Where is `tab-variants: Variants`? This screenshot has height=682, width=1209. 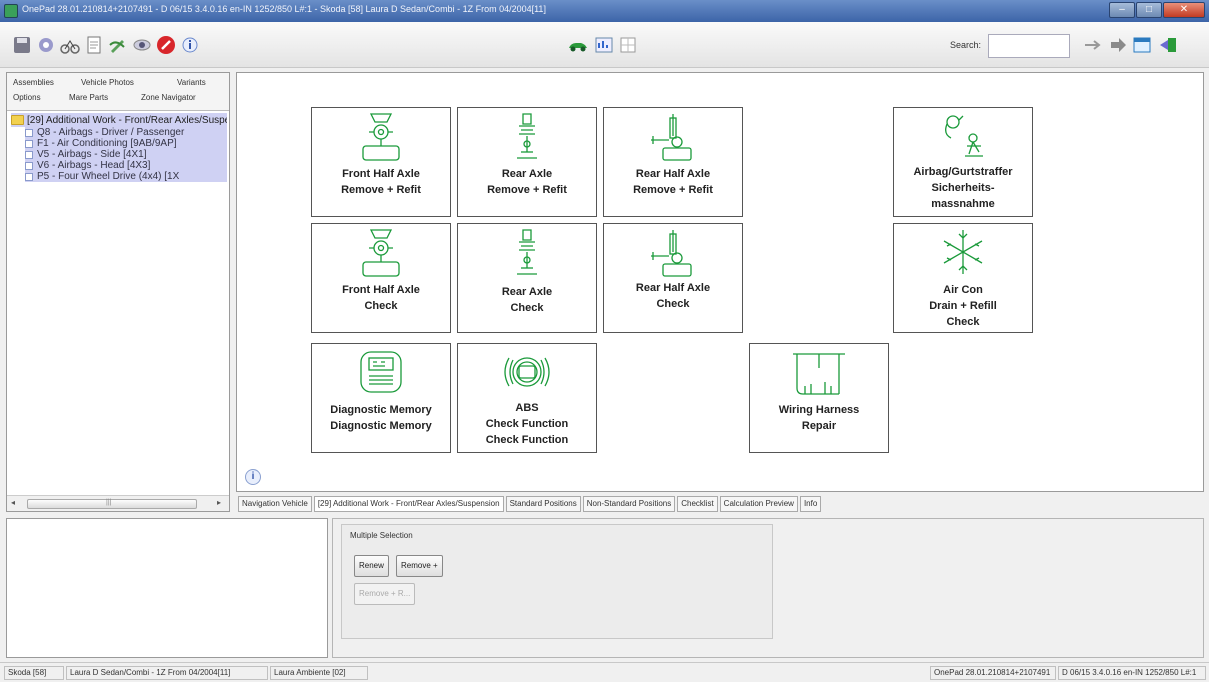 tab-variants: Variants is located at coordinates (191, 82).